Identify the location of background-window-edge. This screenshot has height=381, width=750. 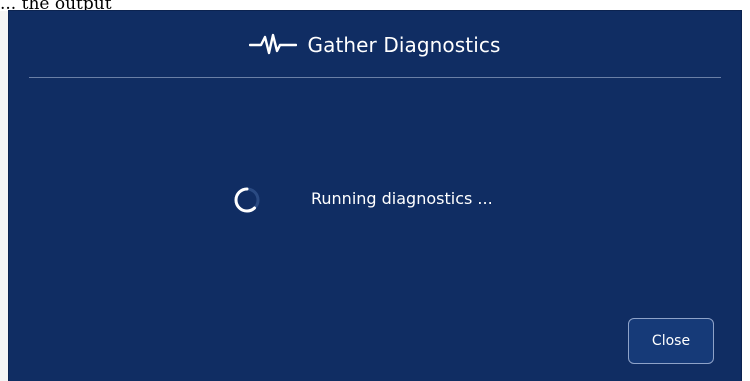
(4, 196).